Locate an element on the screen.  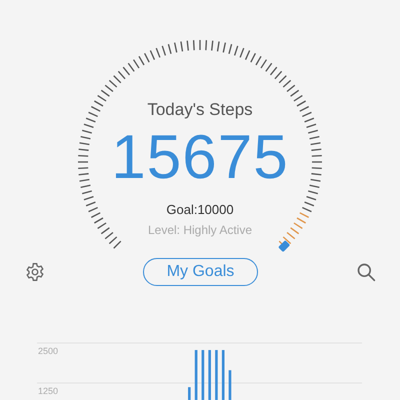
axis-label: 2500 is located at coordinates (48, 351).